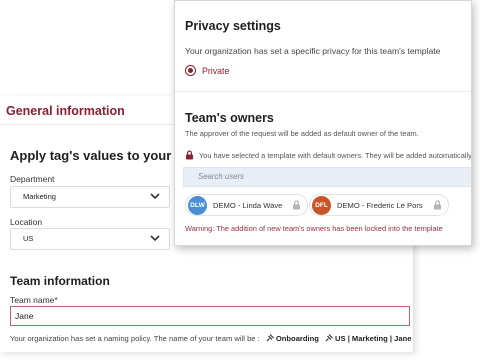  I want to click on radio-selected-icon, so click(190, 70).